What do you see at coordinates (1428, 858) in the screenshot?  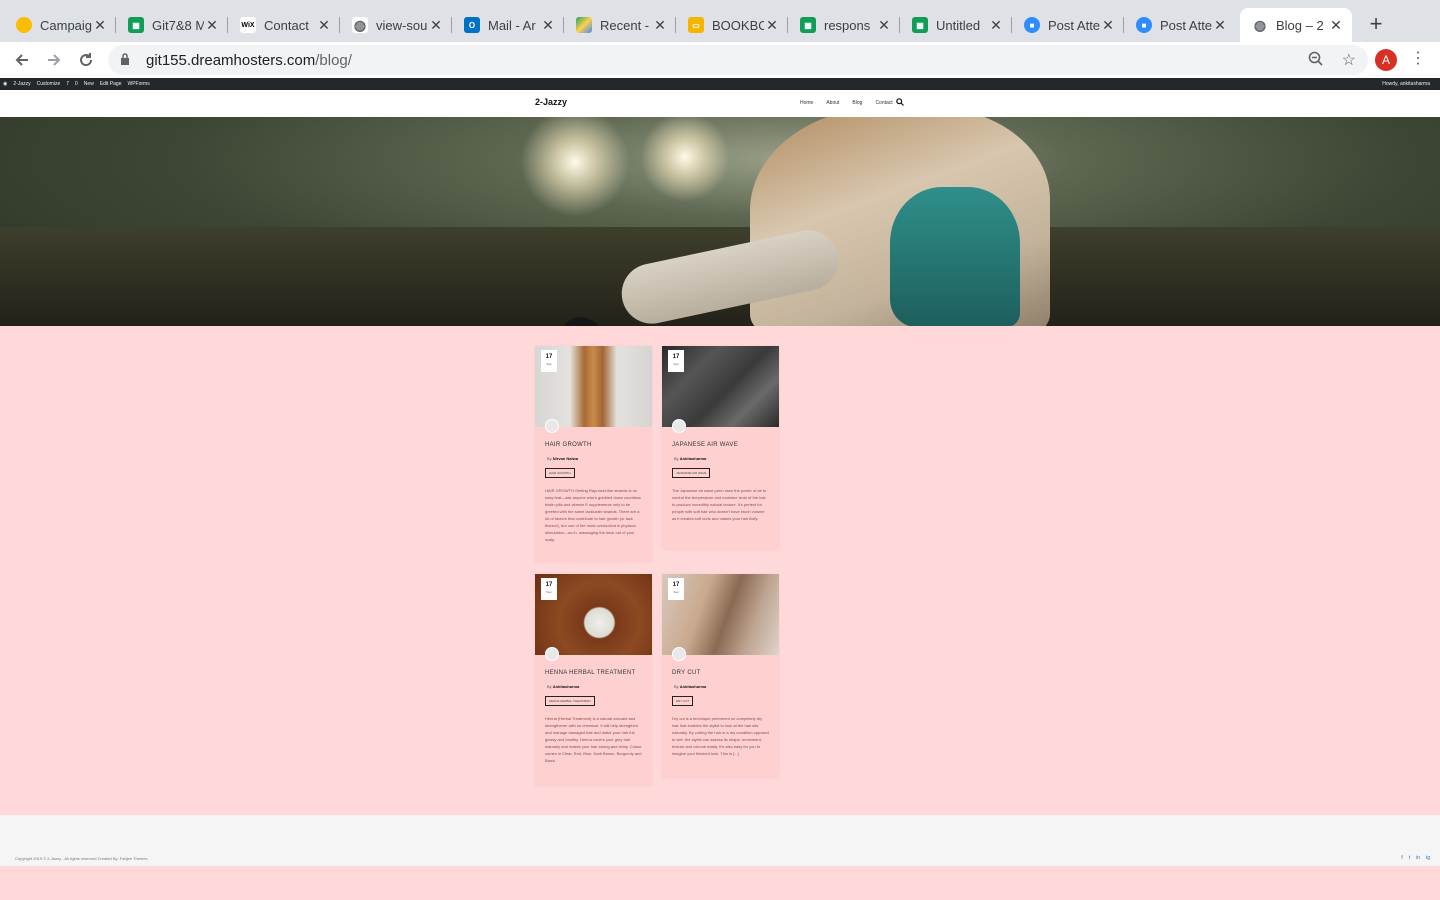 I see `instagram-icon: ig` at bounding box center [1428, 858].